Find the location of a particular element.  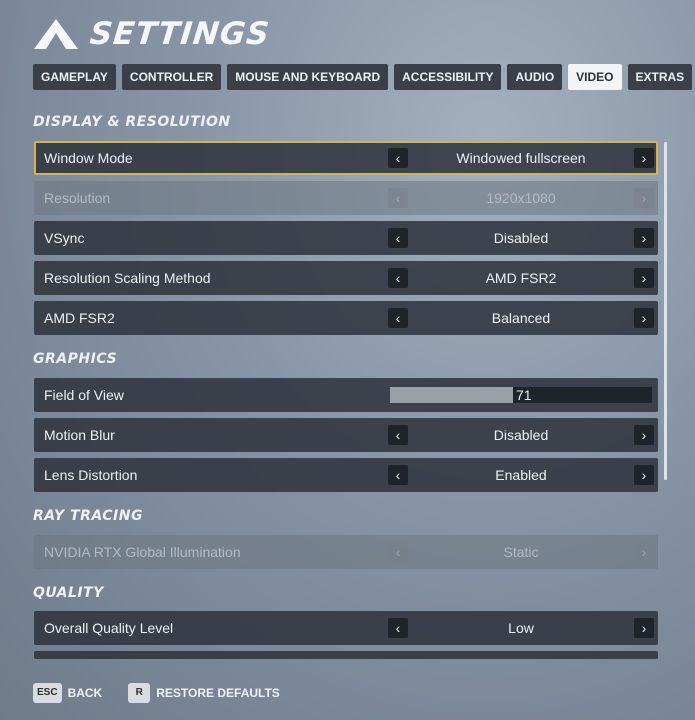

tab-extras: EXTRAS is located at coordinates (660, 77).